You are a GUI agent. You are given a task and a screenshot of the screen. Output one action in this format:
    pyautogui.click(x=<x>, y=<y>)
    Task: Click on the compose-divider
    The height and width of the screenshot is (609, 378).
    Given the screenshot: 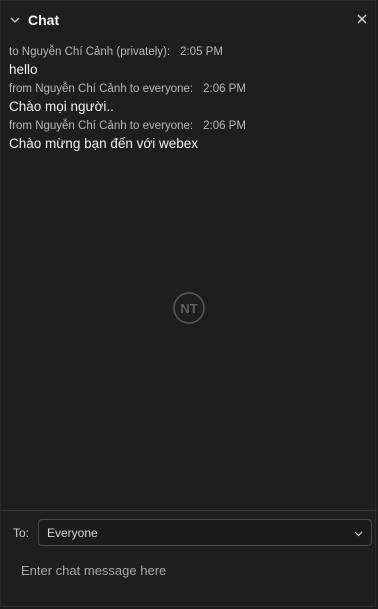 What is the action you would take?
    pyautogui.click(x=189, y=510)
    